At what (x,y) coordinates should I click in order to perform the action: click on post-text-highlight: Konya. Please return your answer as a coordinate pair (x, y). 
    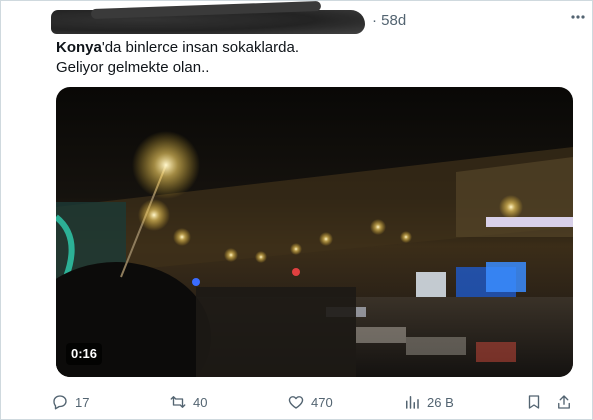
    Looking at the image, I should click on (79, 47).